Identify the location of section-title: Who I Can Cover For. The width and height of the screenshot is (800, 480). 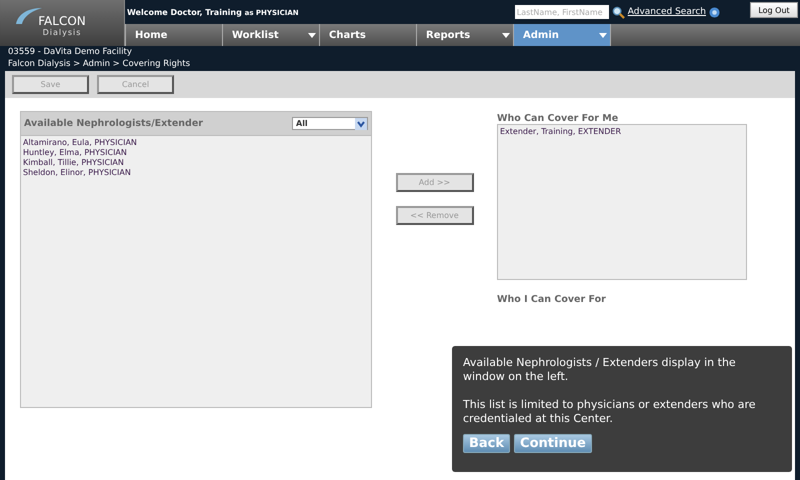
(551, 299).